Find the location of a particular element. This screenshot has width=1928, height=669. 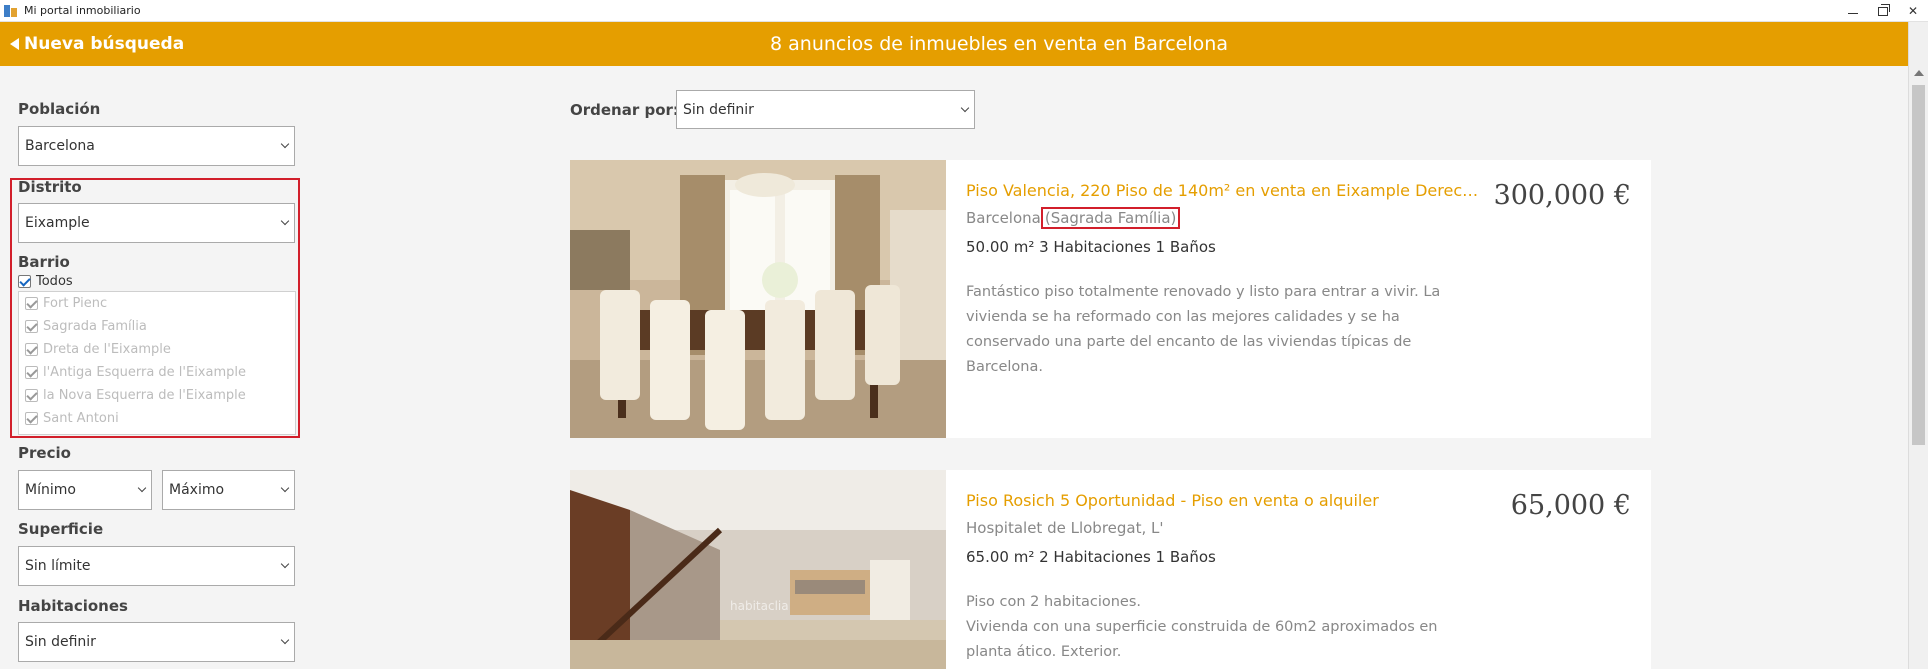

habitaciones-select: Sin definir is located at coordinates (156, 642).